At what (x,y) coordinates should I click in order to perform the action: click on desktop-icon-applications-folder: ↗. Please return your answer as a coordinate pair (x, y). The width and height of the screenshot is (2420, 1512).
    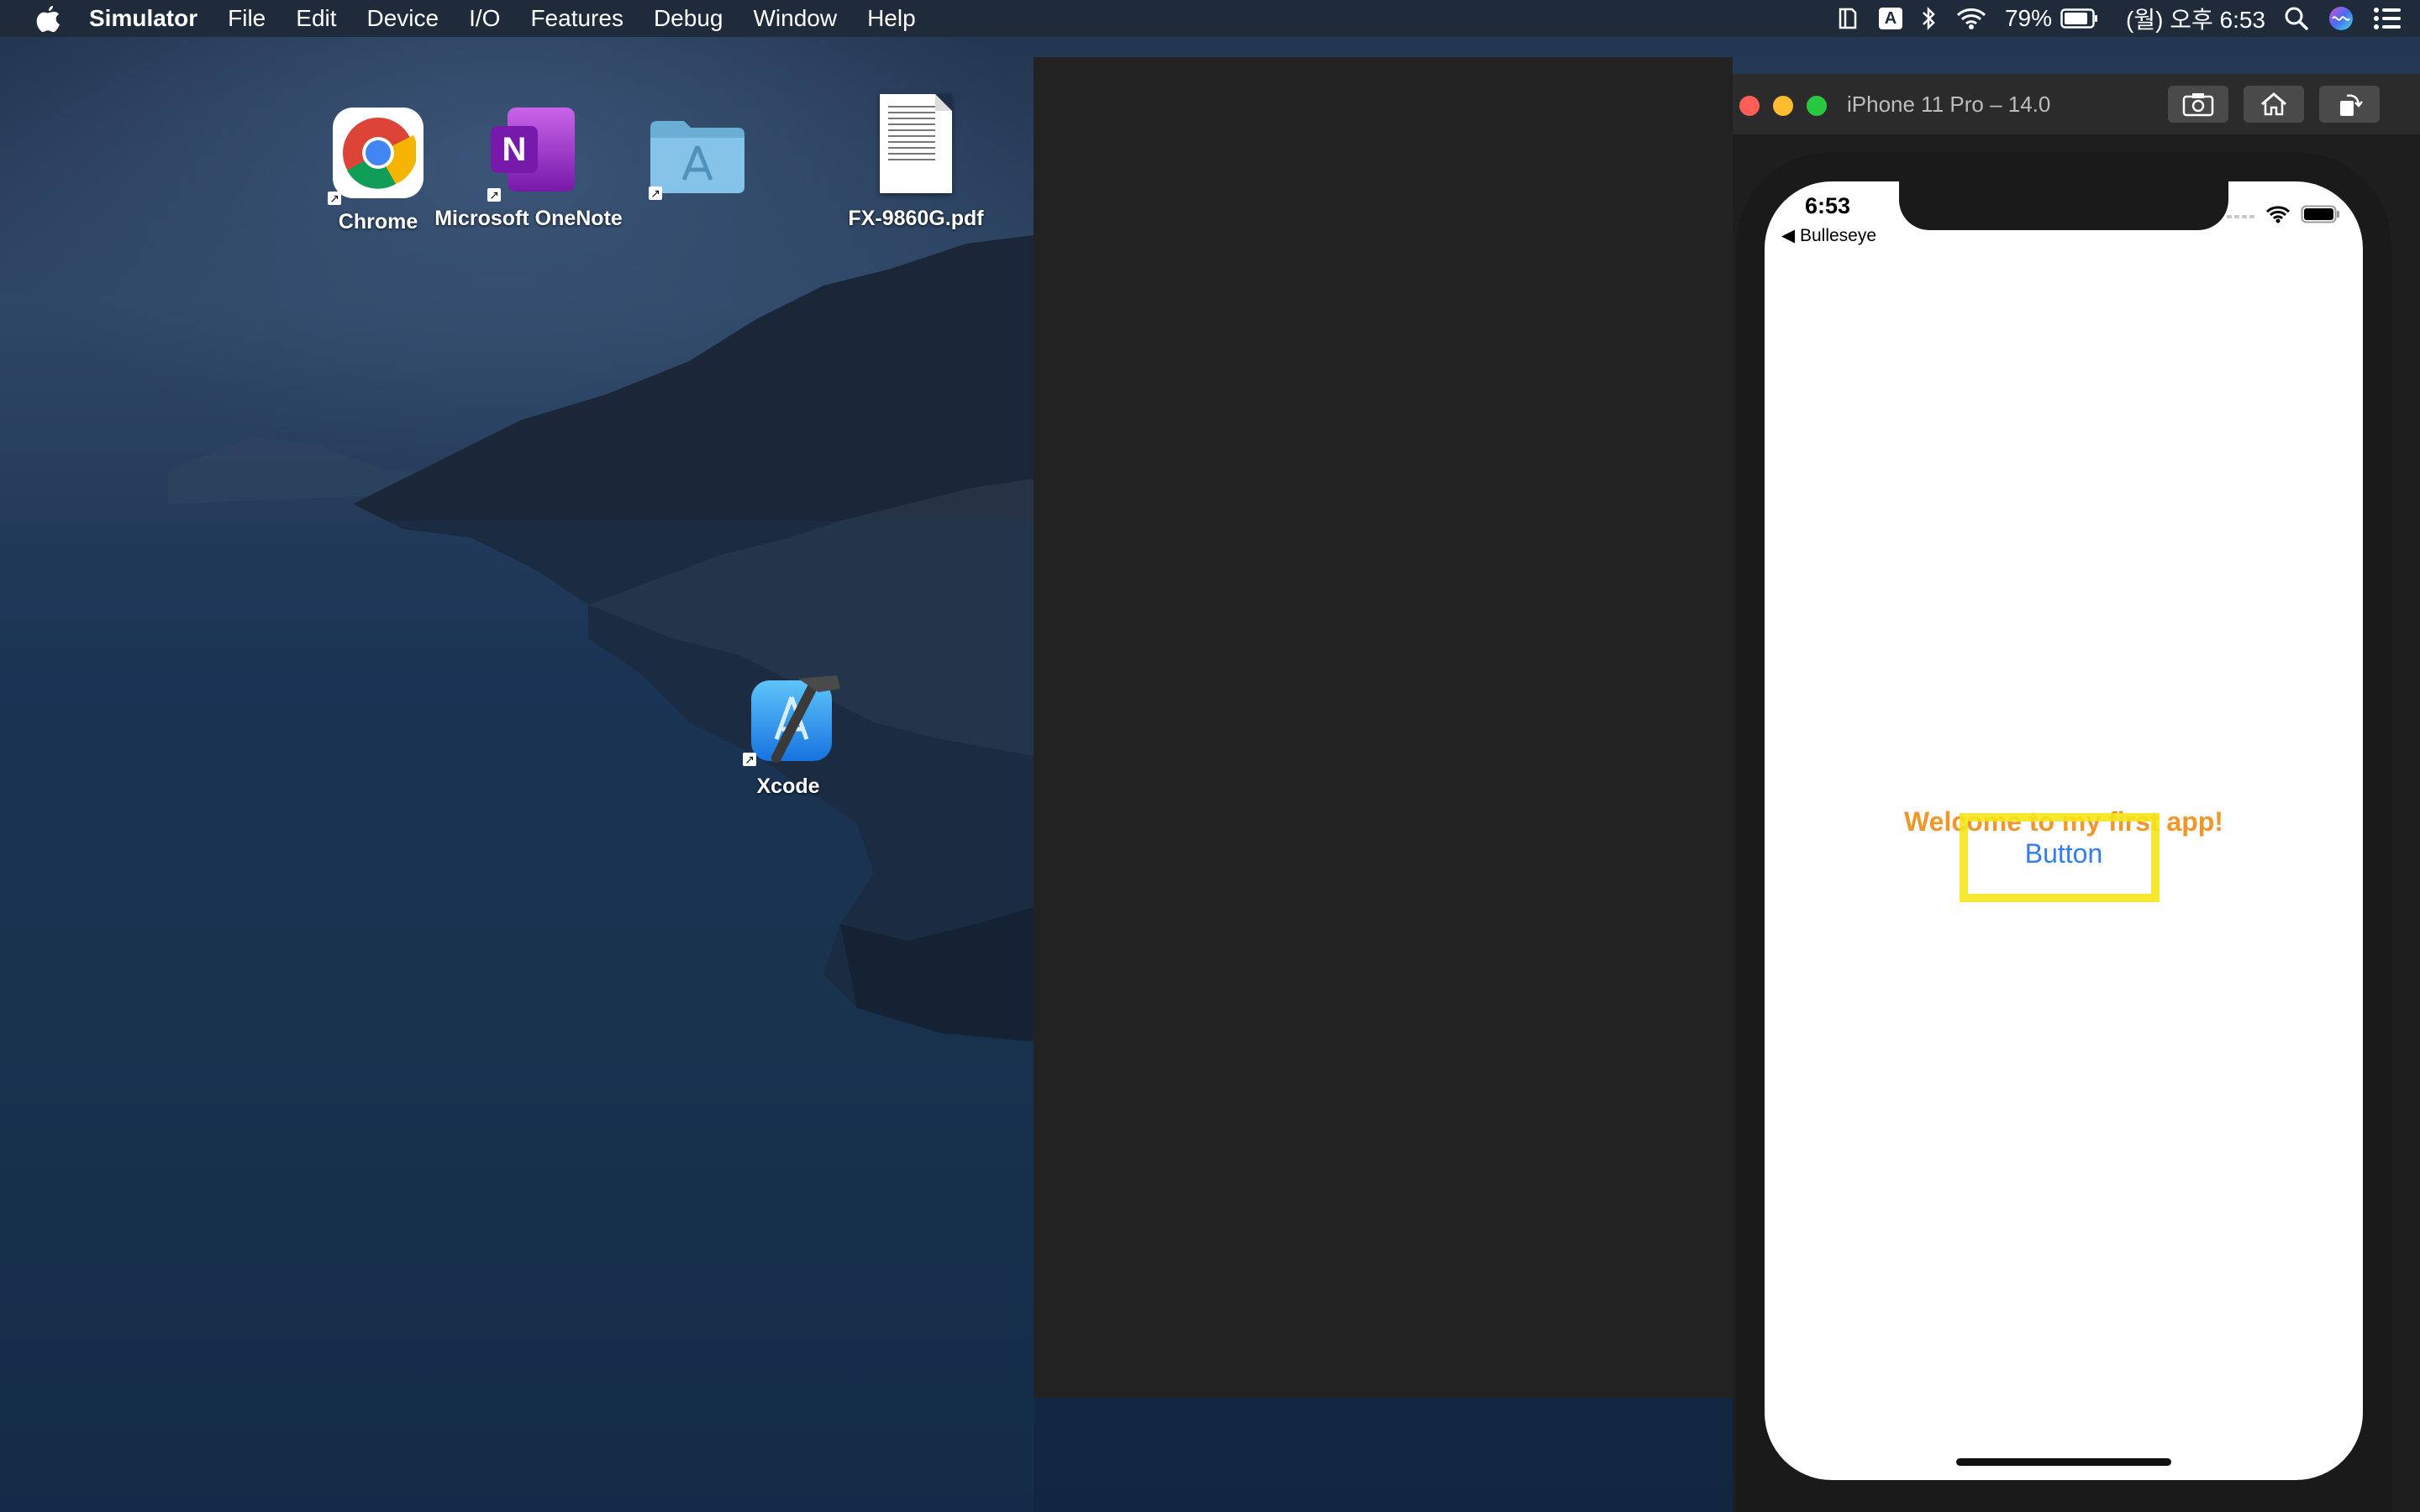
    Looking at the image, I should click on (697, 162).